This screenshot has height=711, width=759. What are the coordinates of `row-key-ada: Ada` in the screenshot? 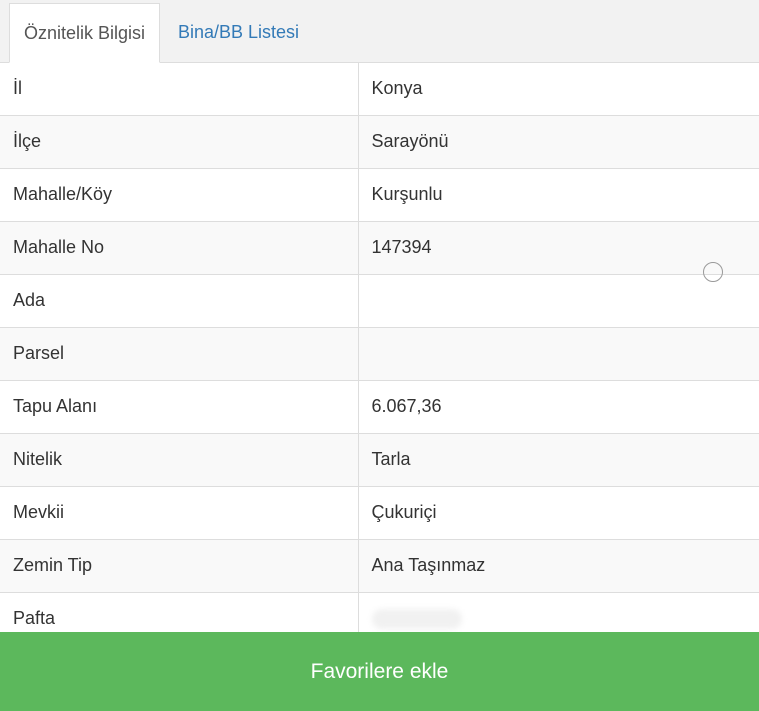 It's located at (179, 301).